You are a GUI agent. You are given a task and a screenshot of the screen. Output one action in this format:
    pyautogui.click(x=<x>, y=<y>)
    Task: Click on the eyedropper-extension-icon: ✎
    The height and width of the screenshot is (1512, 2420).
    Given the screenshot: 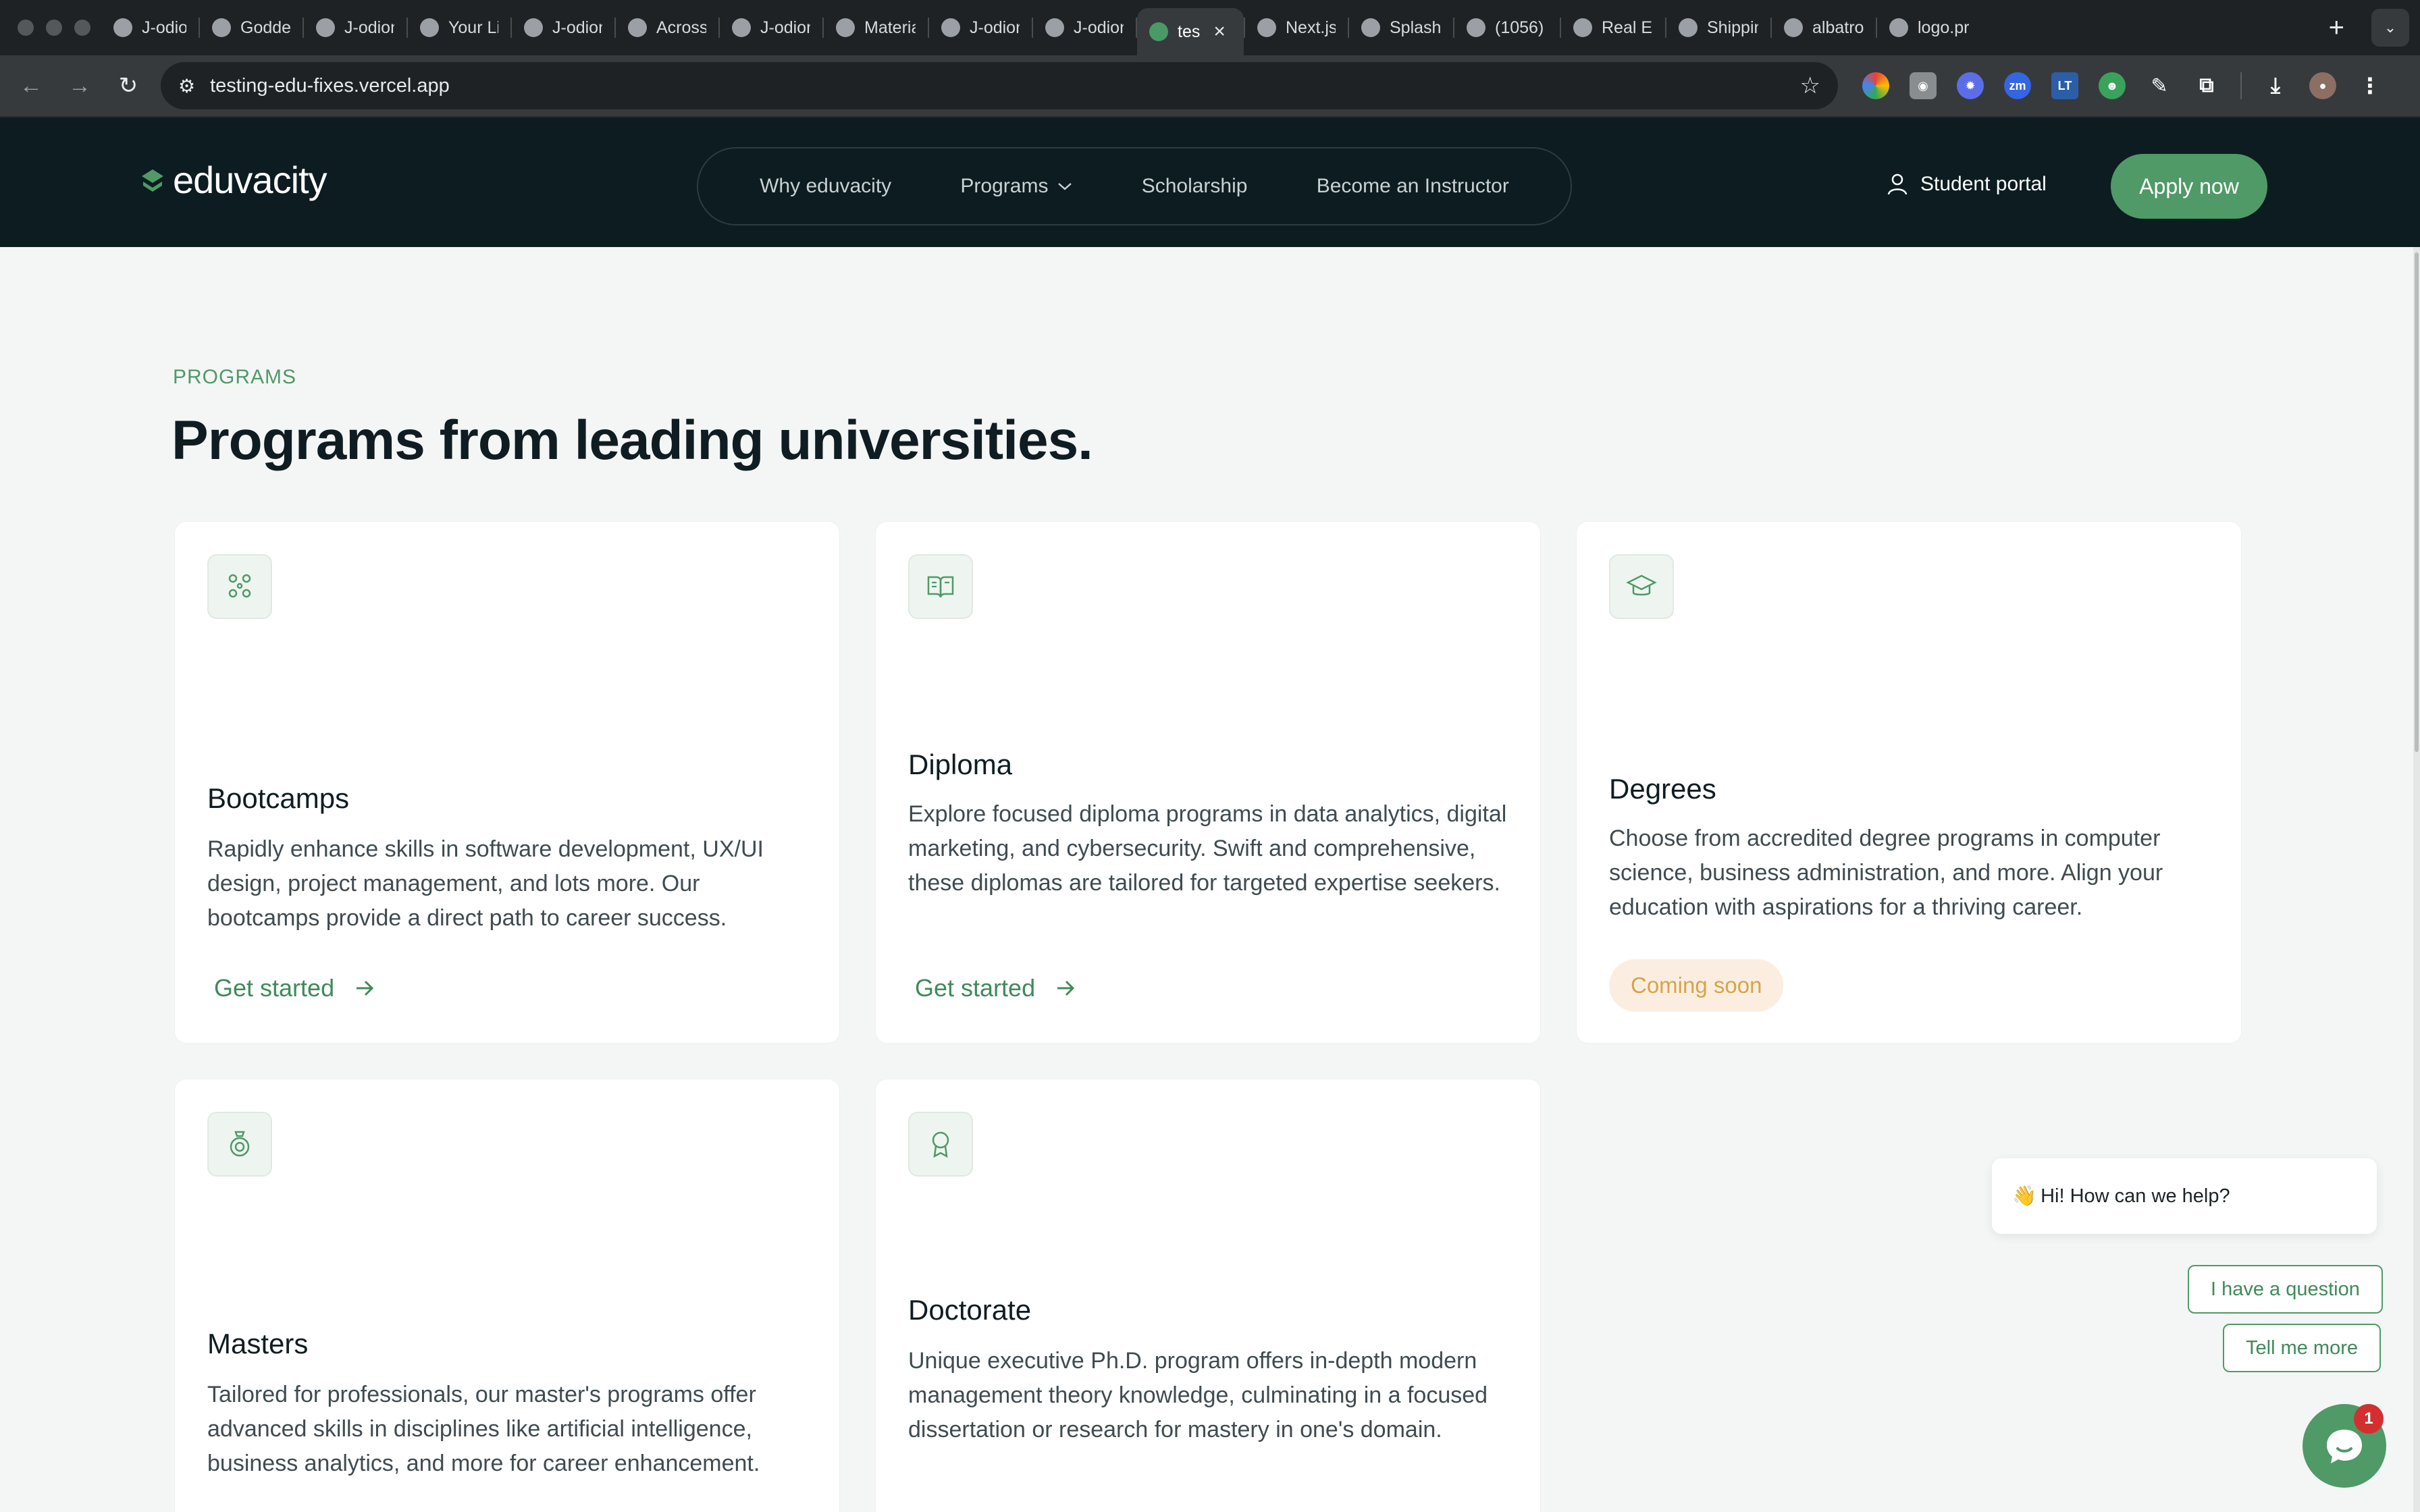 What is the action you would take?
    pyautogui.click(x=2159, y=85)
    